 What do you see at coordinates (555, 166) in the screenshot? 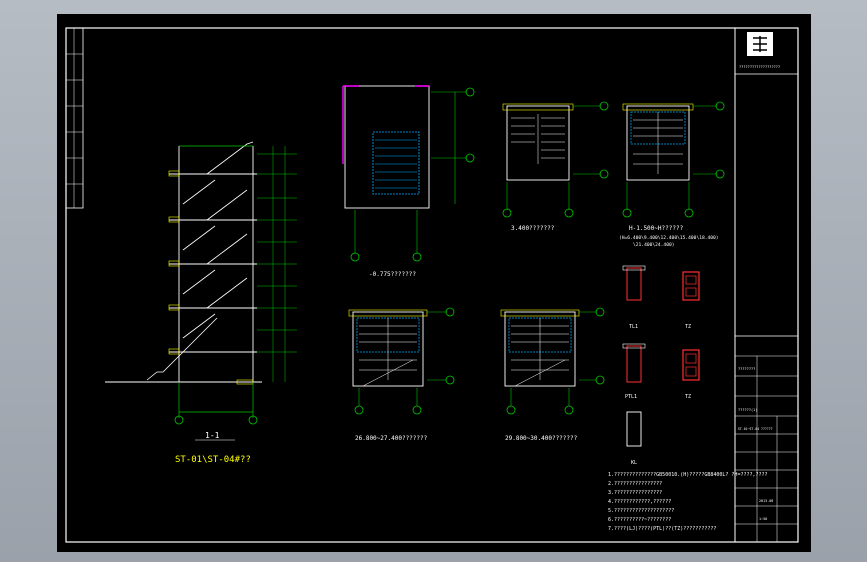
I see `plan-3400: 3.400???????` at bounding box center [555, 166].